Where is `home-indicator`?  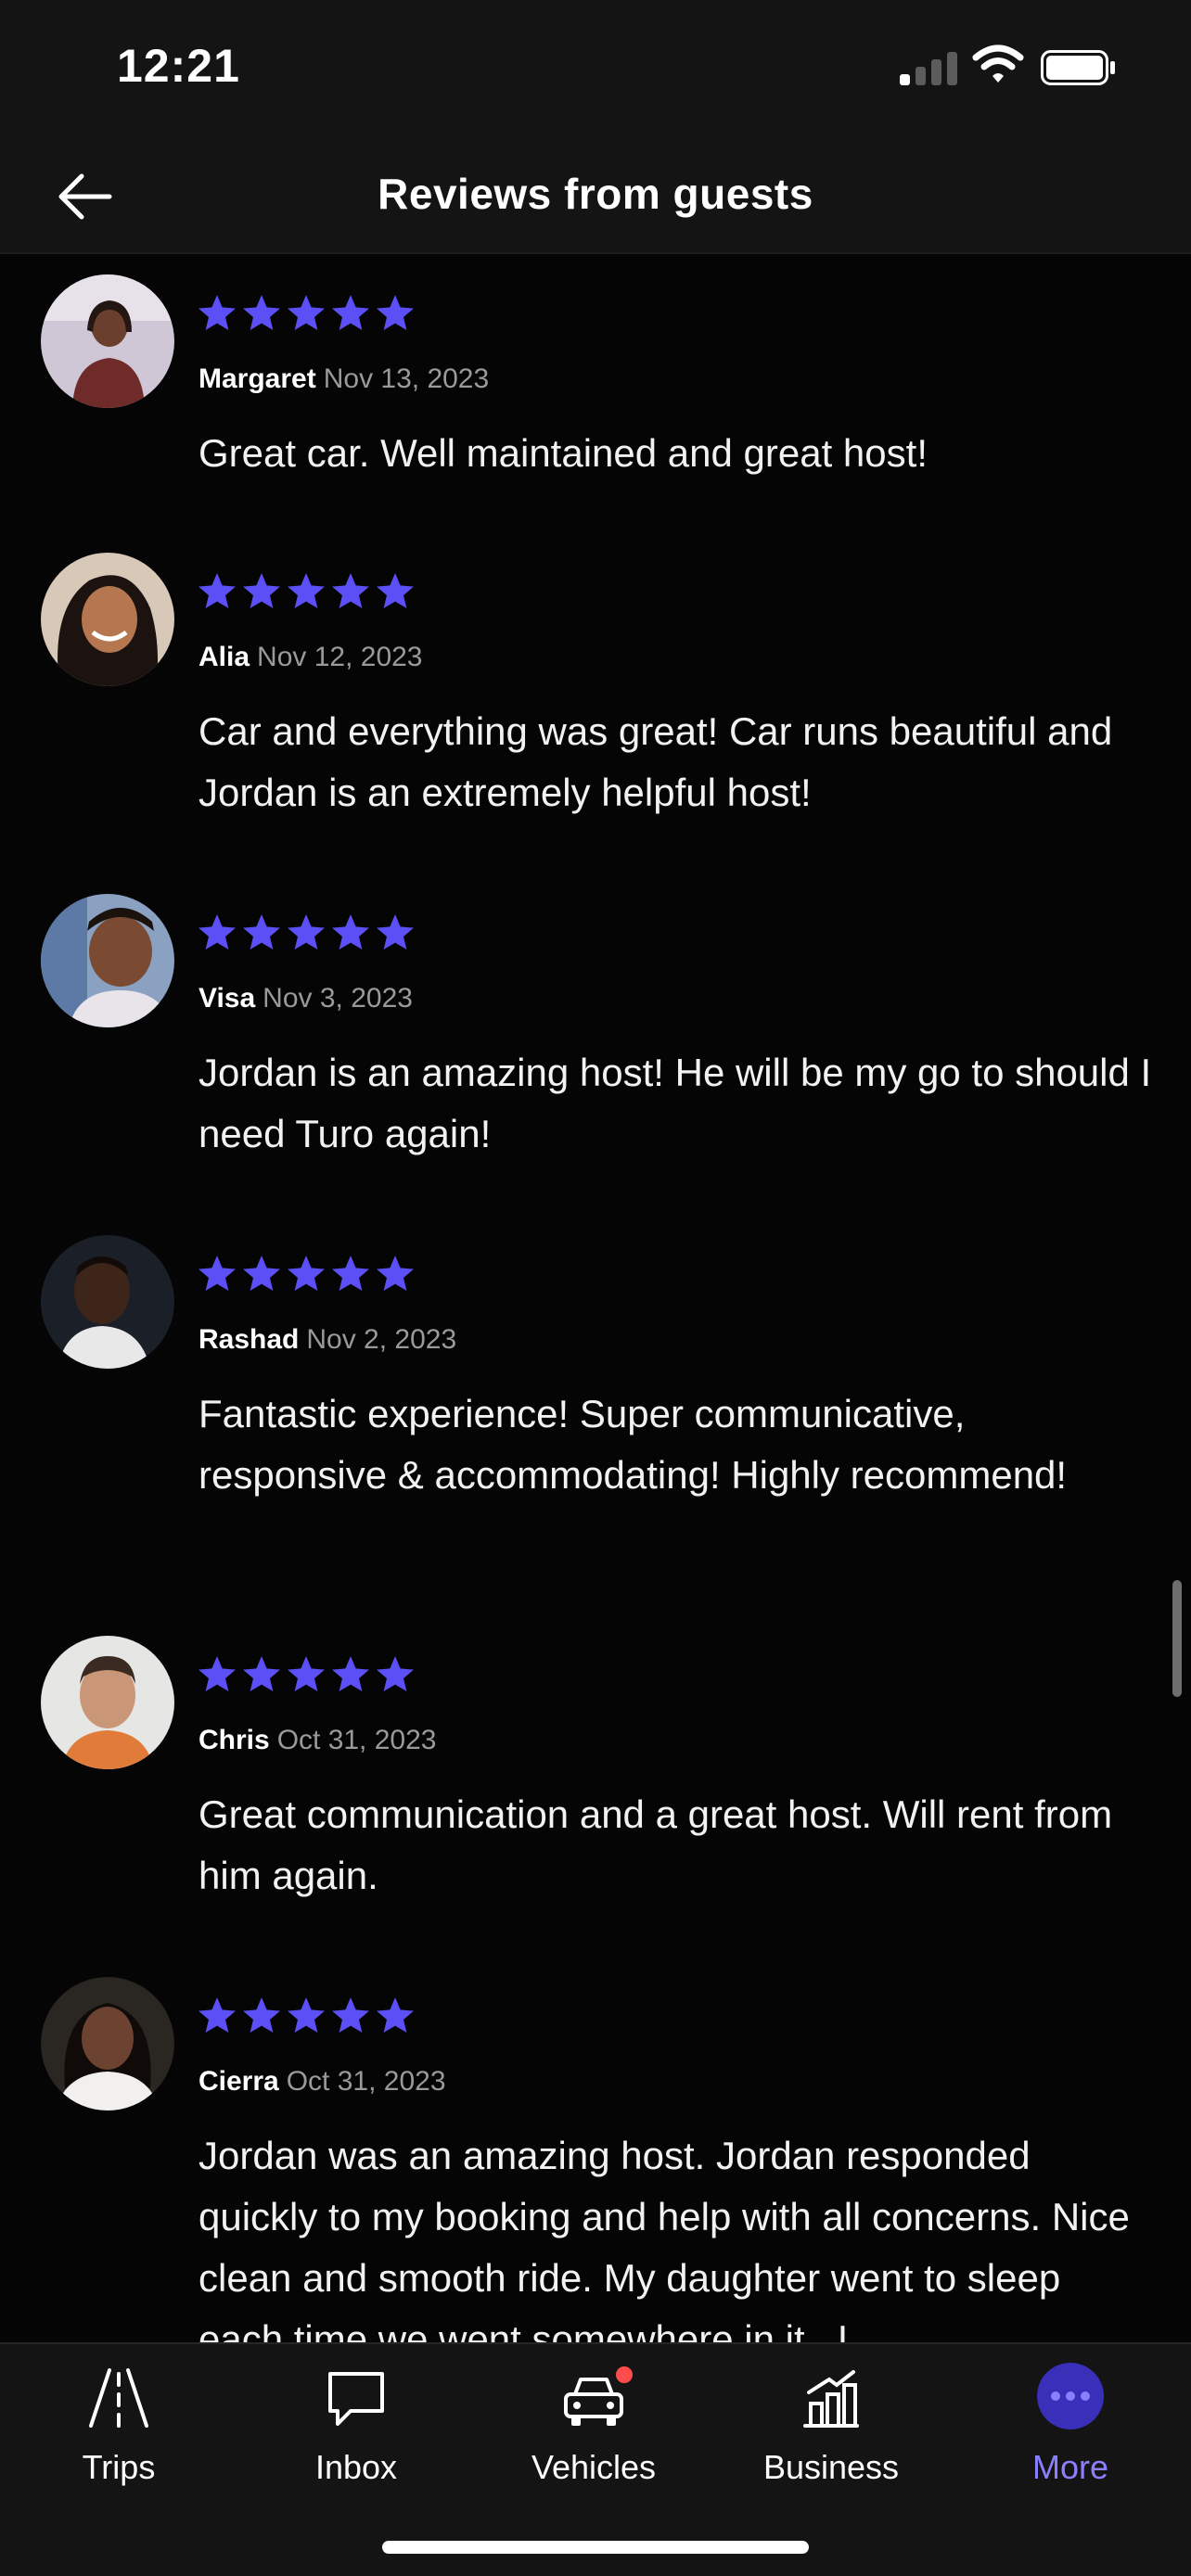 home-indicator is located at coordinates (595, 2547).